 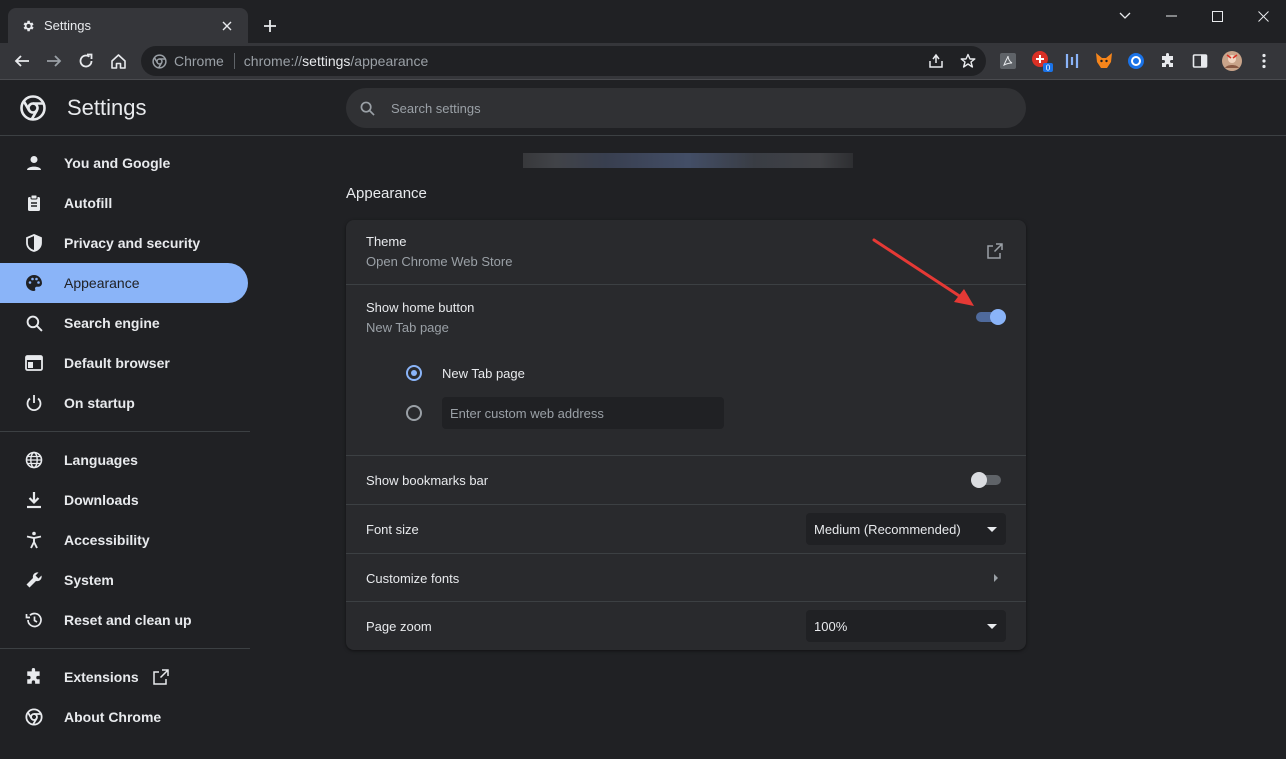 I want to click on theme-sub: Open Chrome Web Store, so click(x=439, y=261).